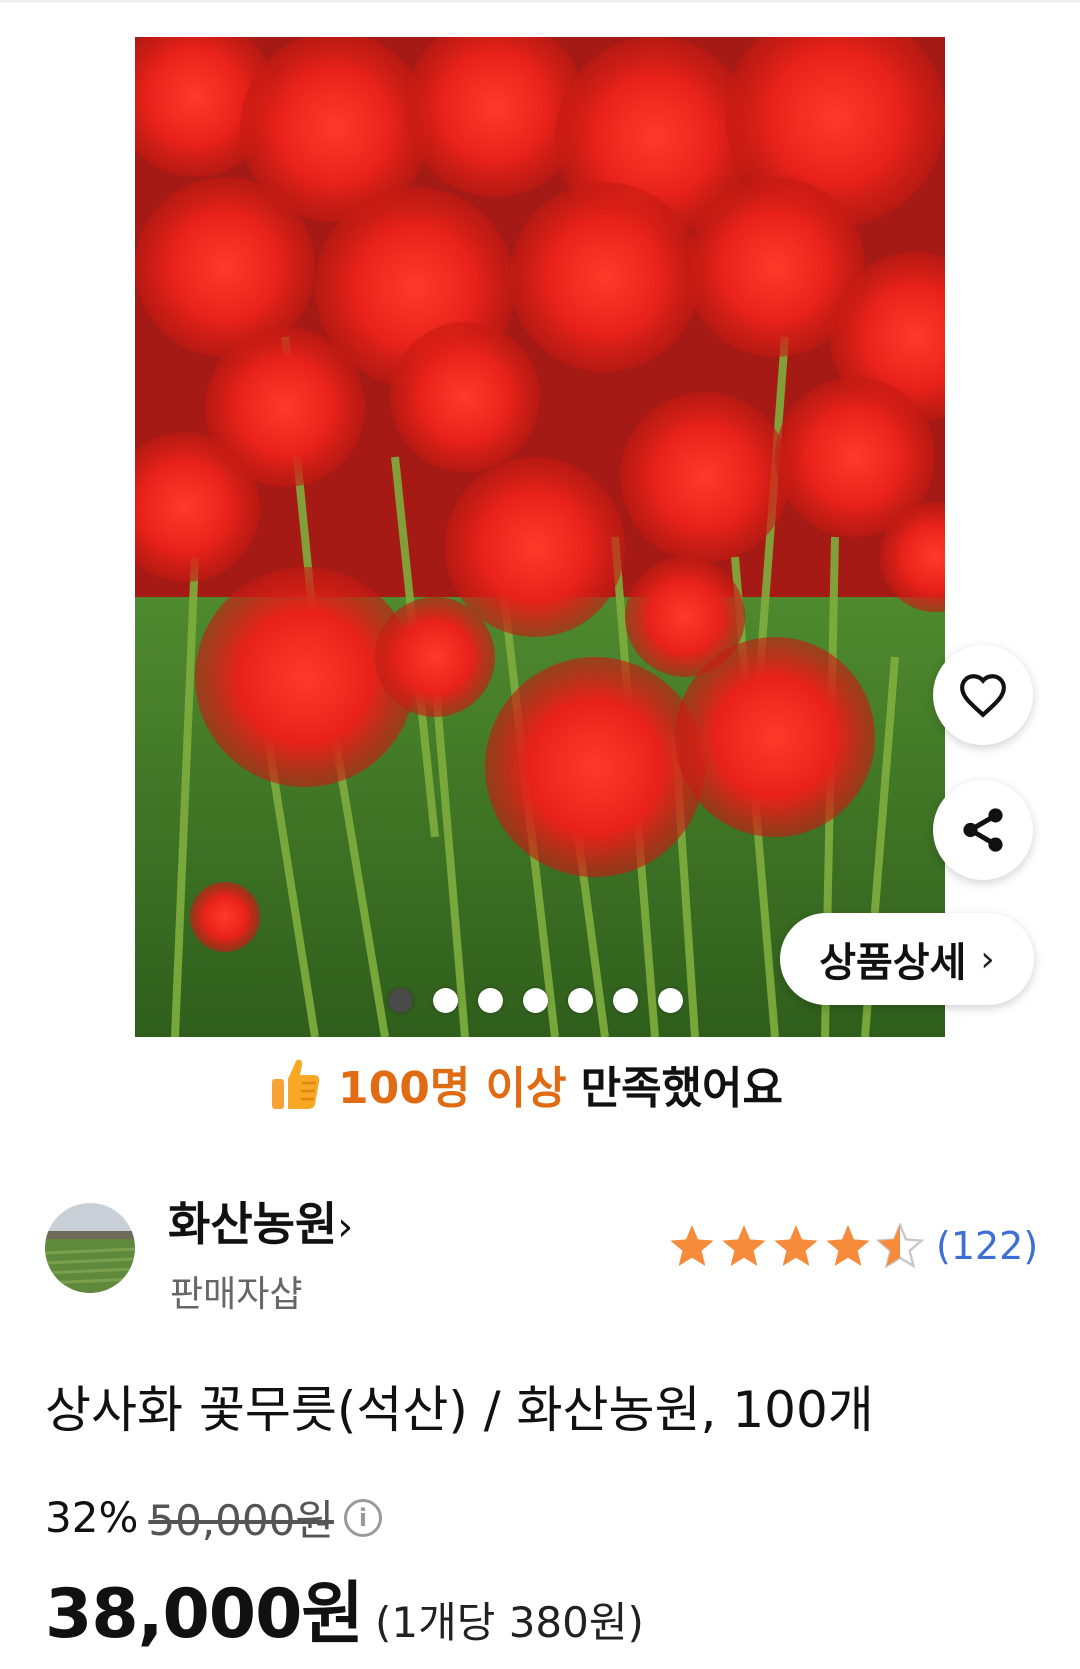 This screenshot has width=1080, height=1669. What do you see at coordinates (92, 1517) in the screenshot?
I see `discount-rate: 32%` at bounding box center [92, 1517].